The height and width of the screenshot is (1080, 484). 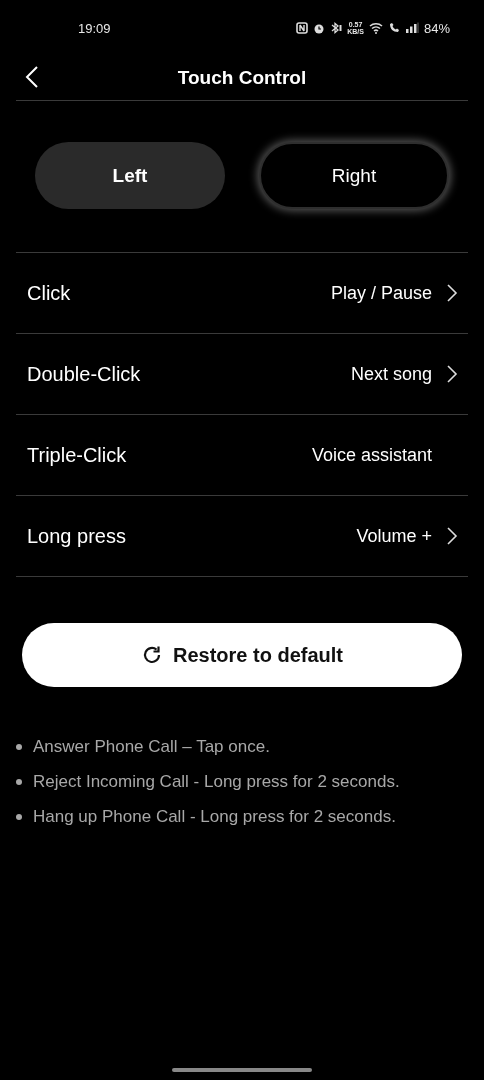 I want to click on wifi-icon, so click(x=375, y=28).